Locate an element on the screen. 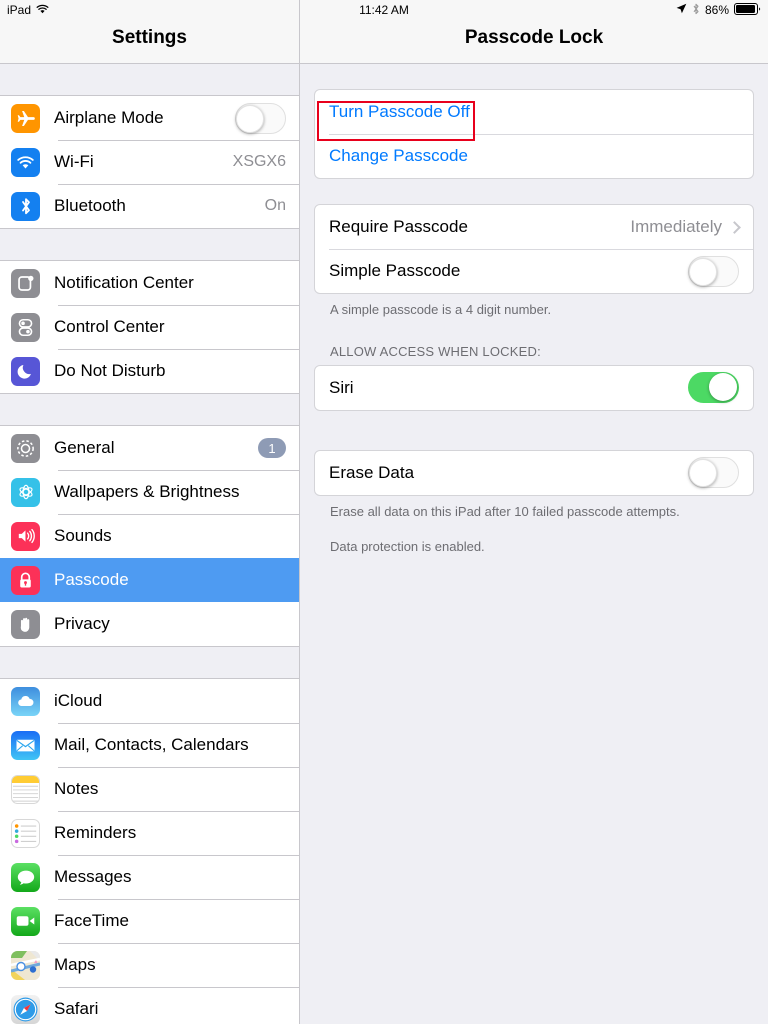 The image size is (768, 1024). notes-icon is located at coordinates (25, 789).